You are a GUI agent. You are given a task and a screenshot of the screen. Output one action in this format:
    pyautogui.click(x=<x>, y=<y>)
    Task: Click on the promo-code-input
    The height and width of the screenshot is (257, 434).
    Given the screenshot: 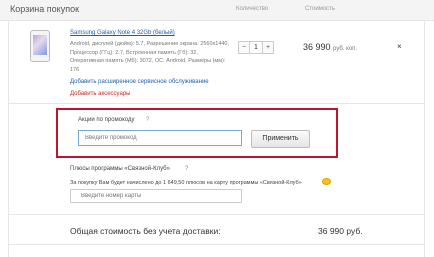 What is the action you would take?
    pyautogui.click(x=160, y=138)
    